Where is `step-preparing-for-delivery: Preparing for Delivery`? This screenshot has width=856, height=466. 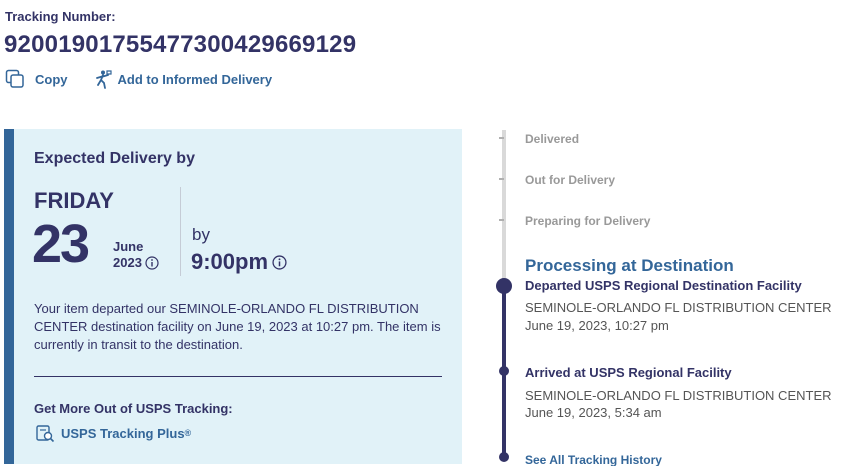 step-preparing-for-delivery: Preparing for Delivery is located at coordinates (588, 221).